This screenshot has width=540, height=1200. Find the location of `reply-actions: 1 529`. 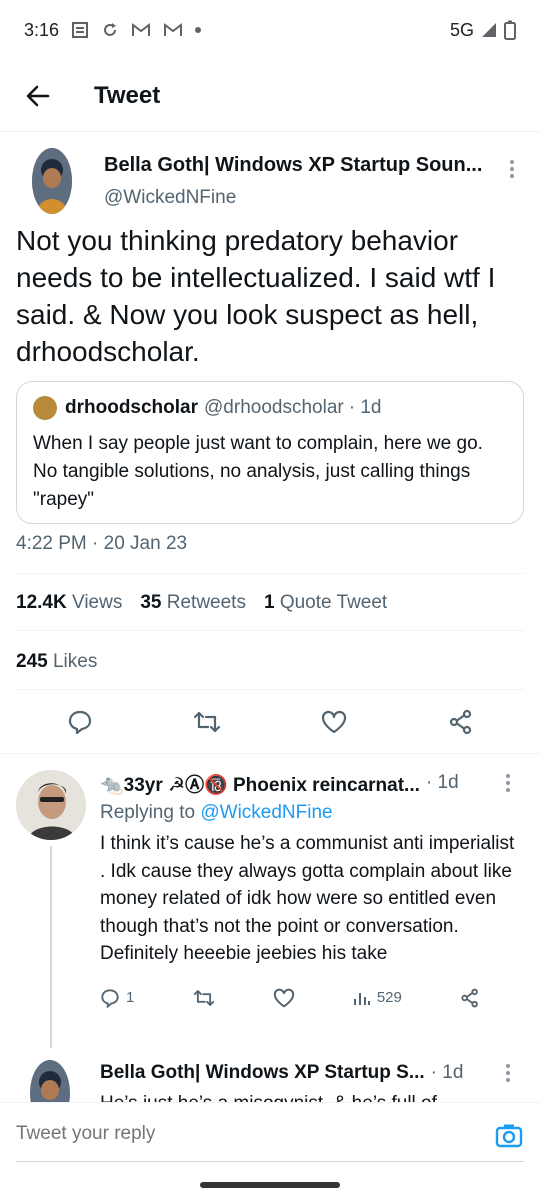

reply-actions: 1 529 is located at coordinates (290, 998).